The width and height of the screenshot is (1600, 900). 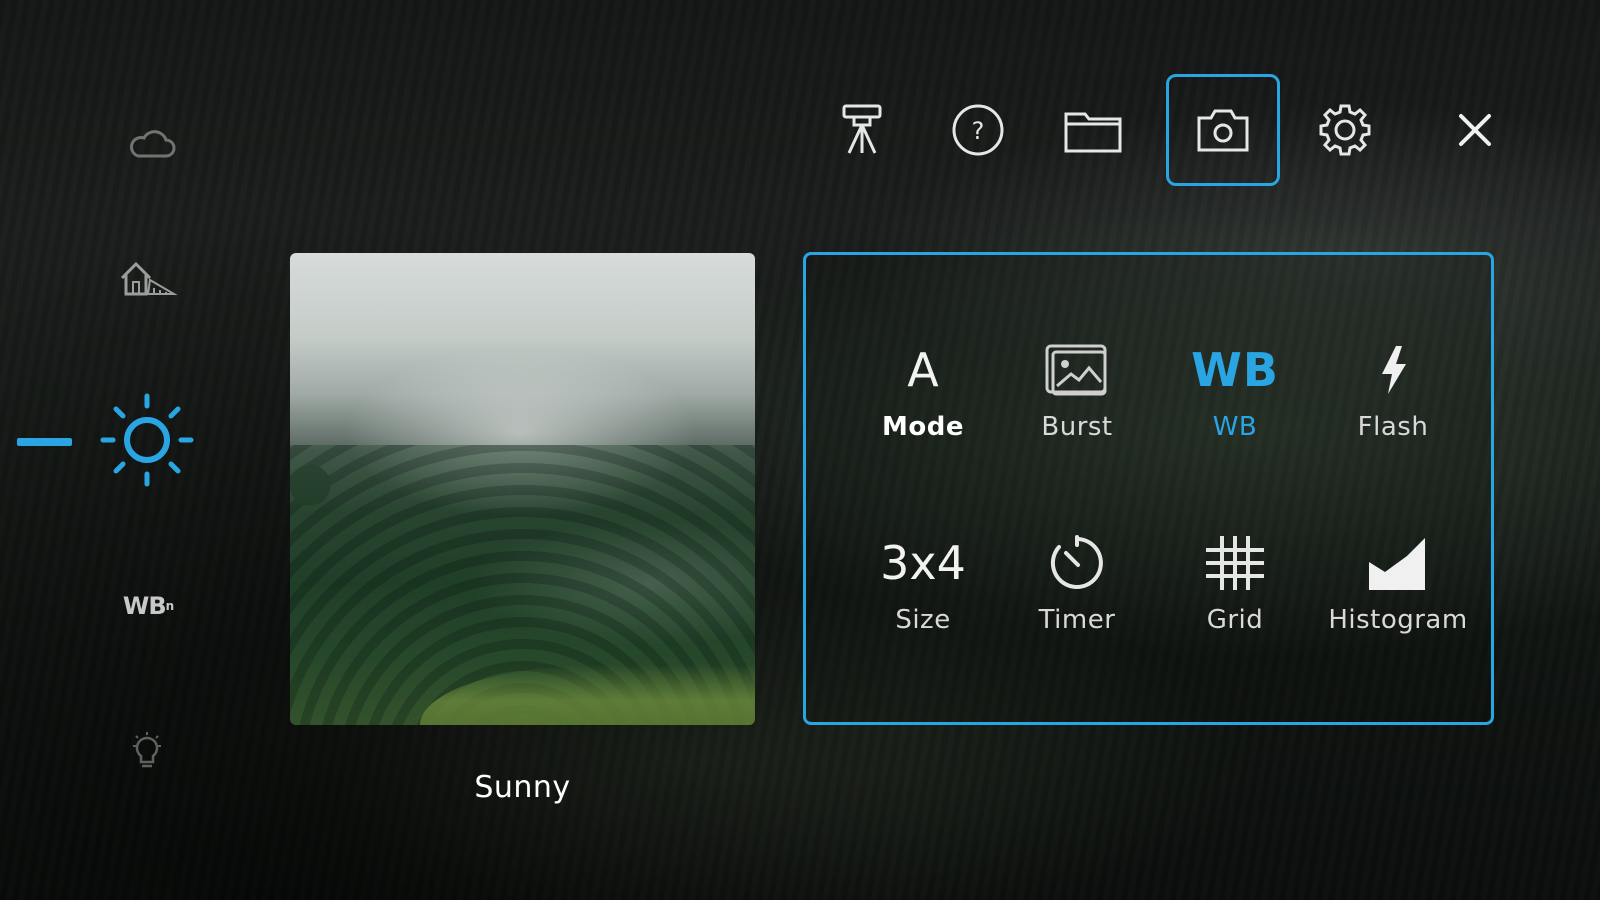 I want to click on preview-caption: Sunny, so click(x=522, y=787).